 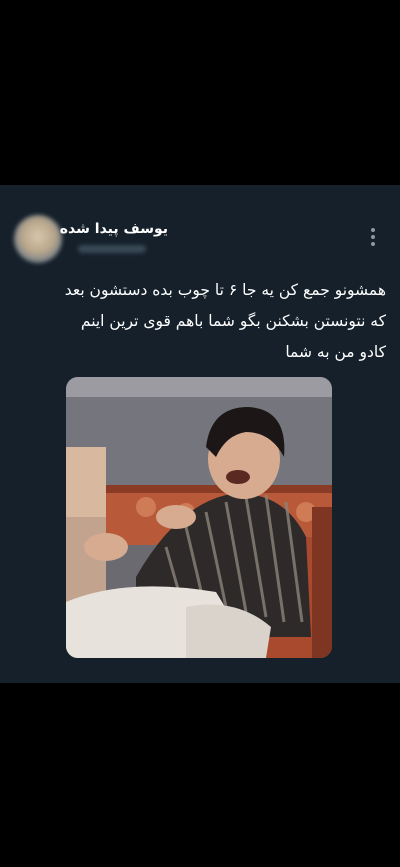 I want to click on author-avatar, so click(x=38, y=239).